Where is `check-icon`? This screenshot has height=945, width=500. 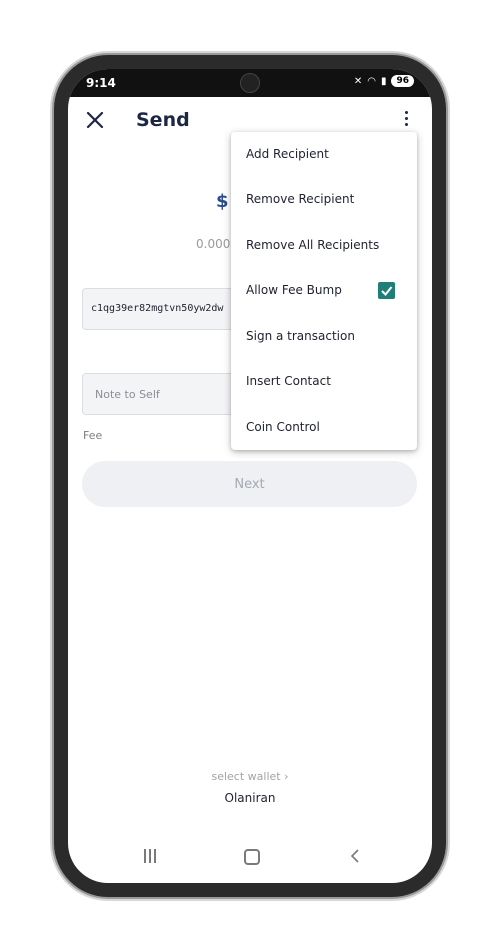 check-icon is located at coordinates (387, 291).